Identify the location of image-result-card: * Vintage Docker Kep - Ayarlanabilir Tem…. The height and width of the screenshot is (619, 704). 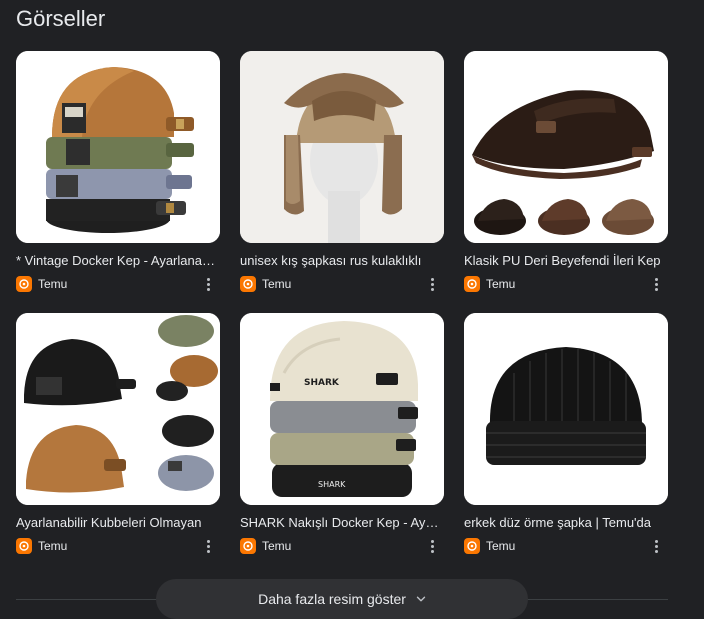
(118, 172).